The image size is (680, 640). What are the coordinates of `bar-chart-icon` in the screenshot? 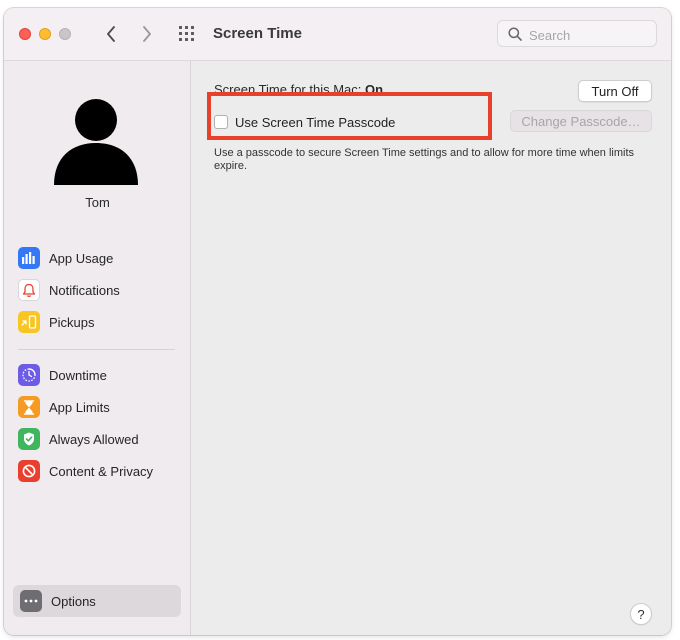 It's located at (29, 258).